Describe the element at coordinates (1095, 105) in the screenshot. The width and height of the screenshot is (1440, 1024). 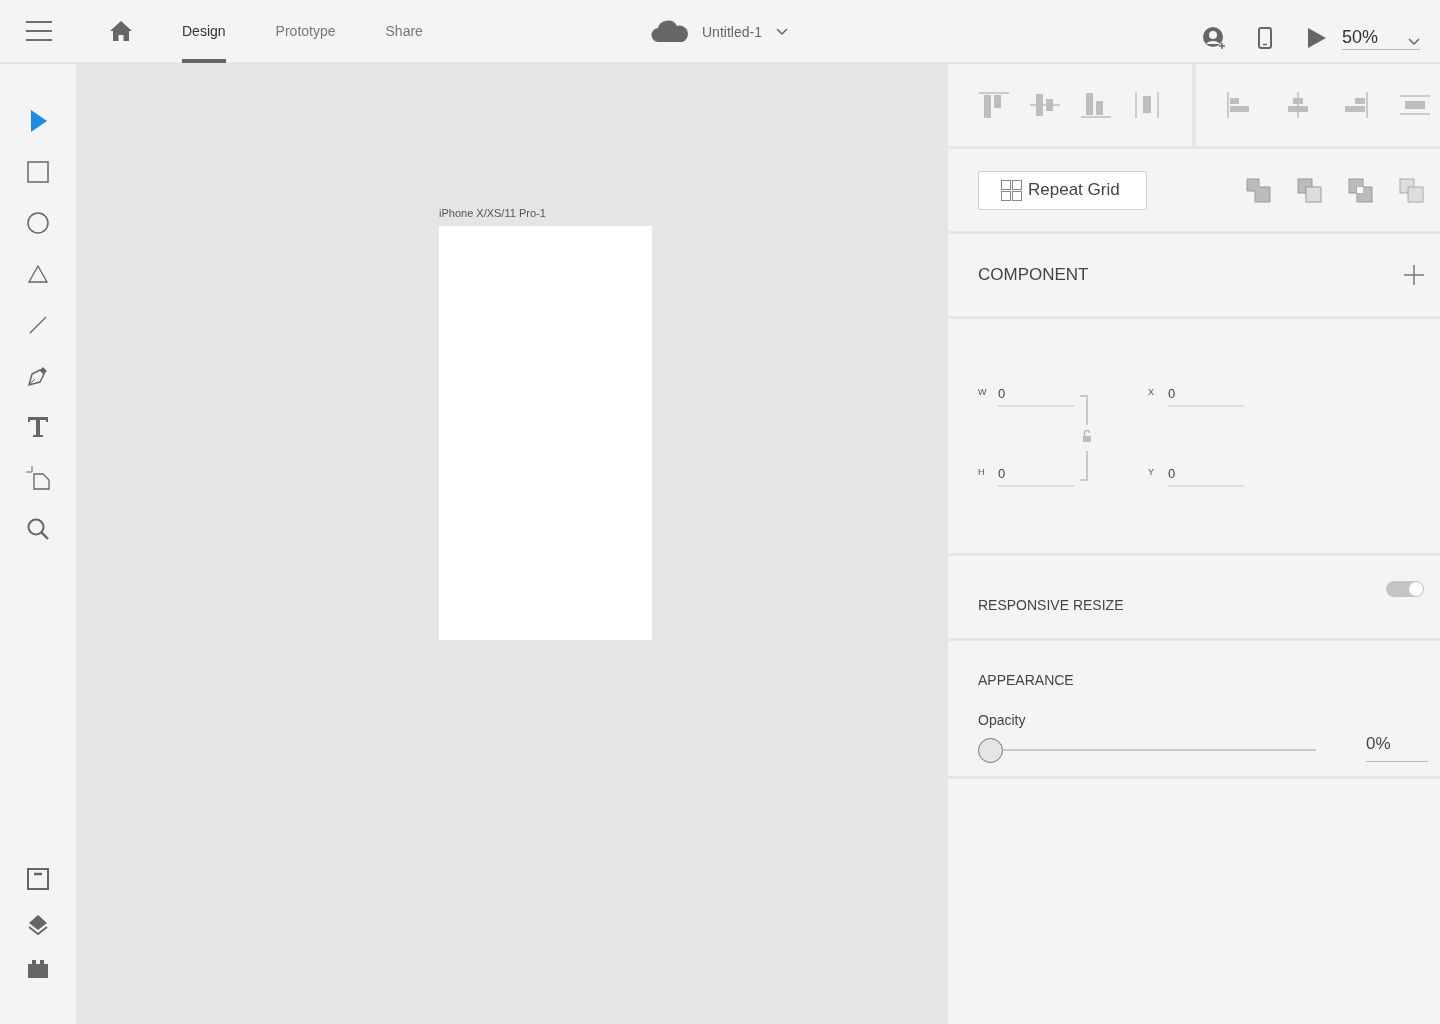
I see `align-bottom-icon` at that location.